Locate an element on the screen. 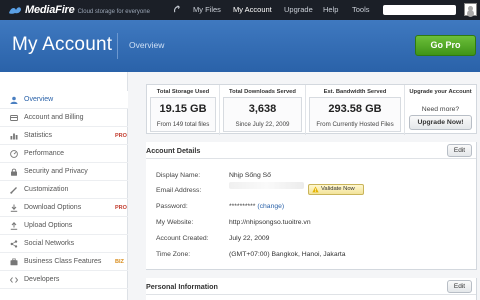 The width and height of the screenshot is (480, 300). edit-account-button: Edit is located at coordinates (459, 150).